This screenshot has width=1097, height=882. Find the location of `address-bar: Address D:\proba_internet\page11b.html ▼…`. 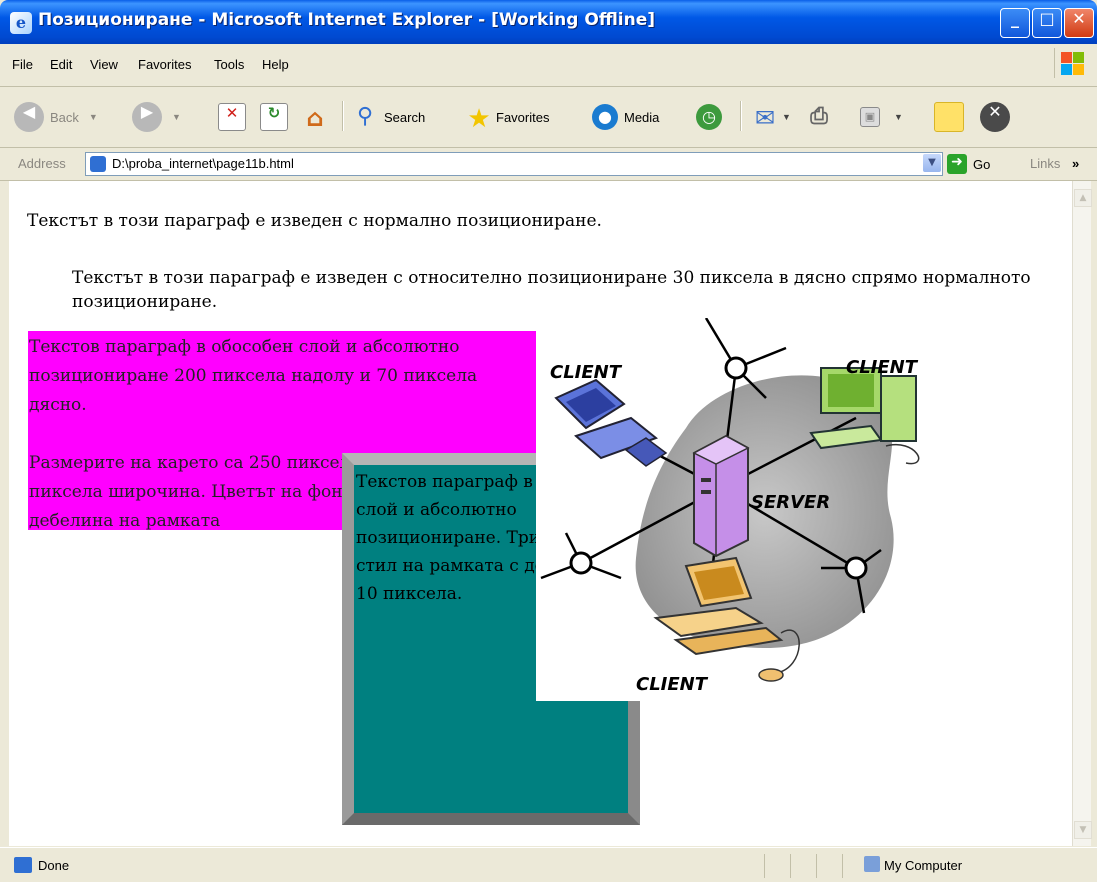

address-bar: Address D:\proba_internet\page11b.html ▼… is located at coordinates (548, 164).